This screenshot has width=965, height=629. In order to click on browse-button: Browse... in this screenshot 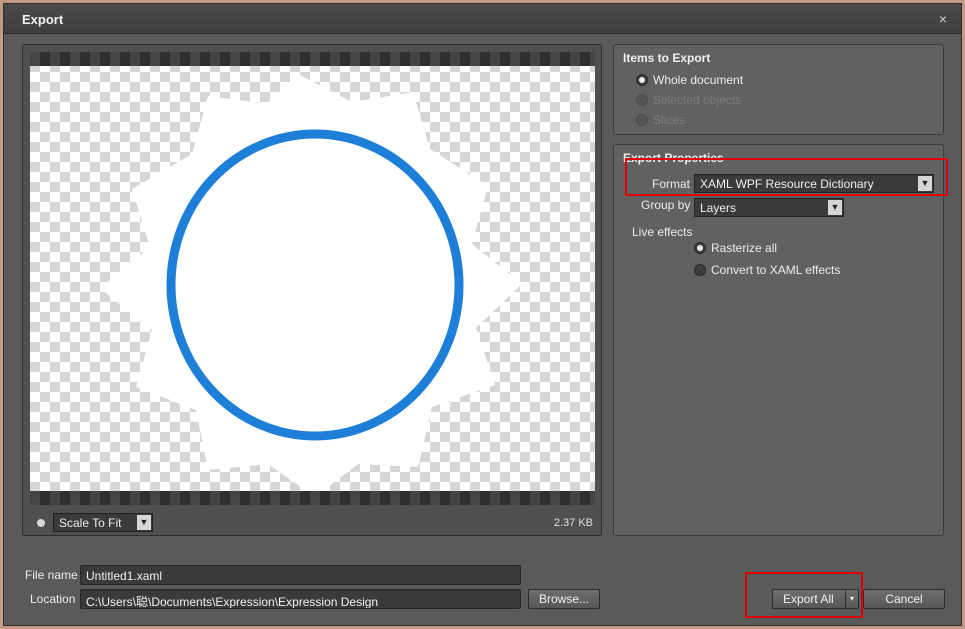, I will do `click(564, 599)`.